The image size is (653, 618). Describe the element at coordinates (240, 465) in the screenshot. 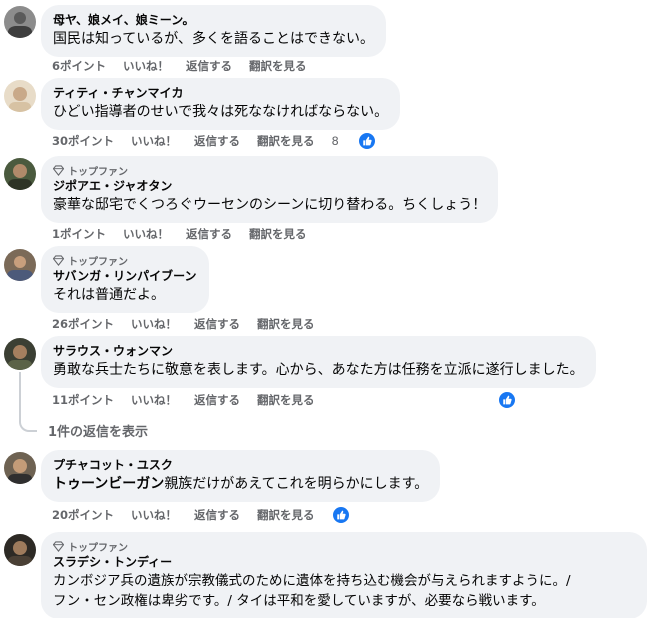

I see `commenter-name: プチャコット・ユスク` at that location.